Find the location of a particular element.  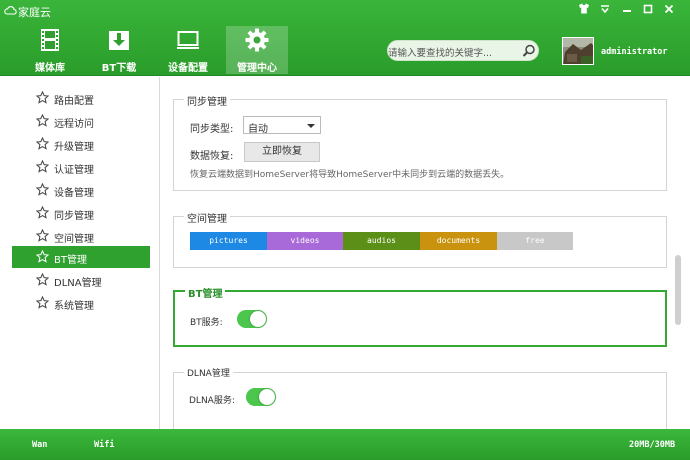

tab-label: 媒体库 is located at coordinates (50, 68).